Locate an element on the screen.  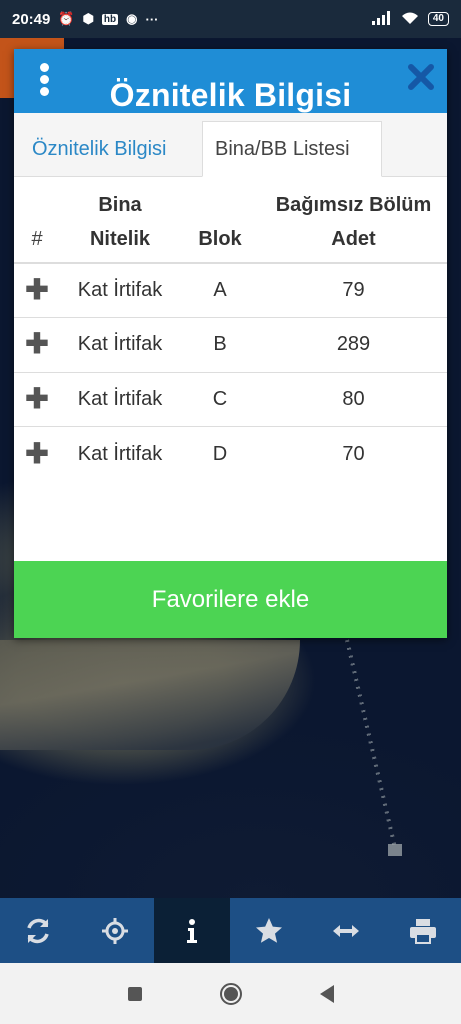
back-button is located at coordinates (327, 993).